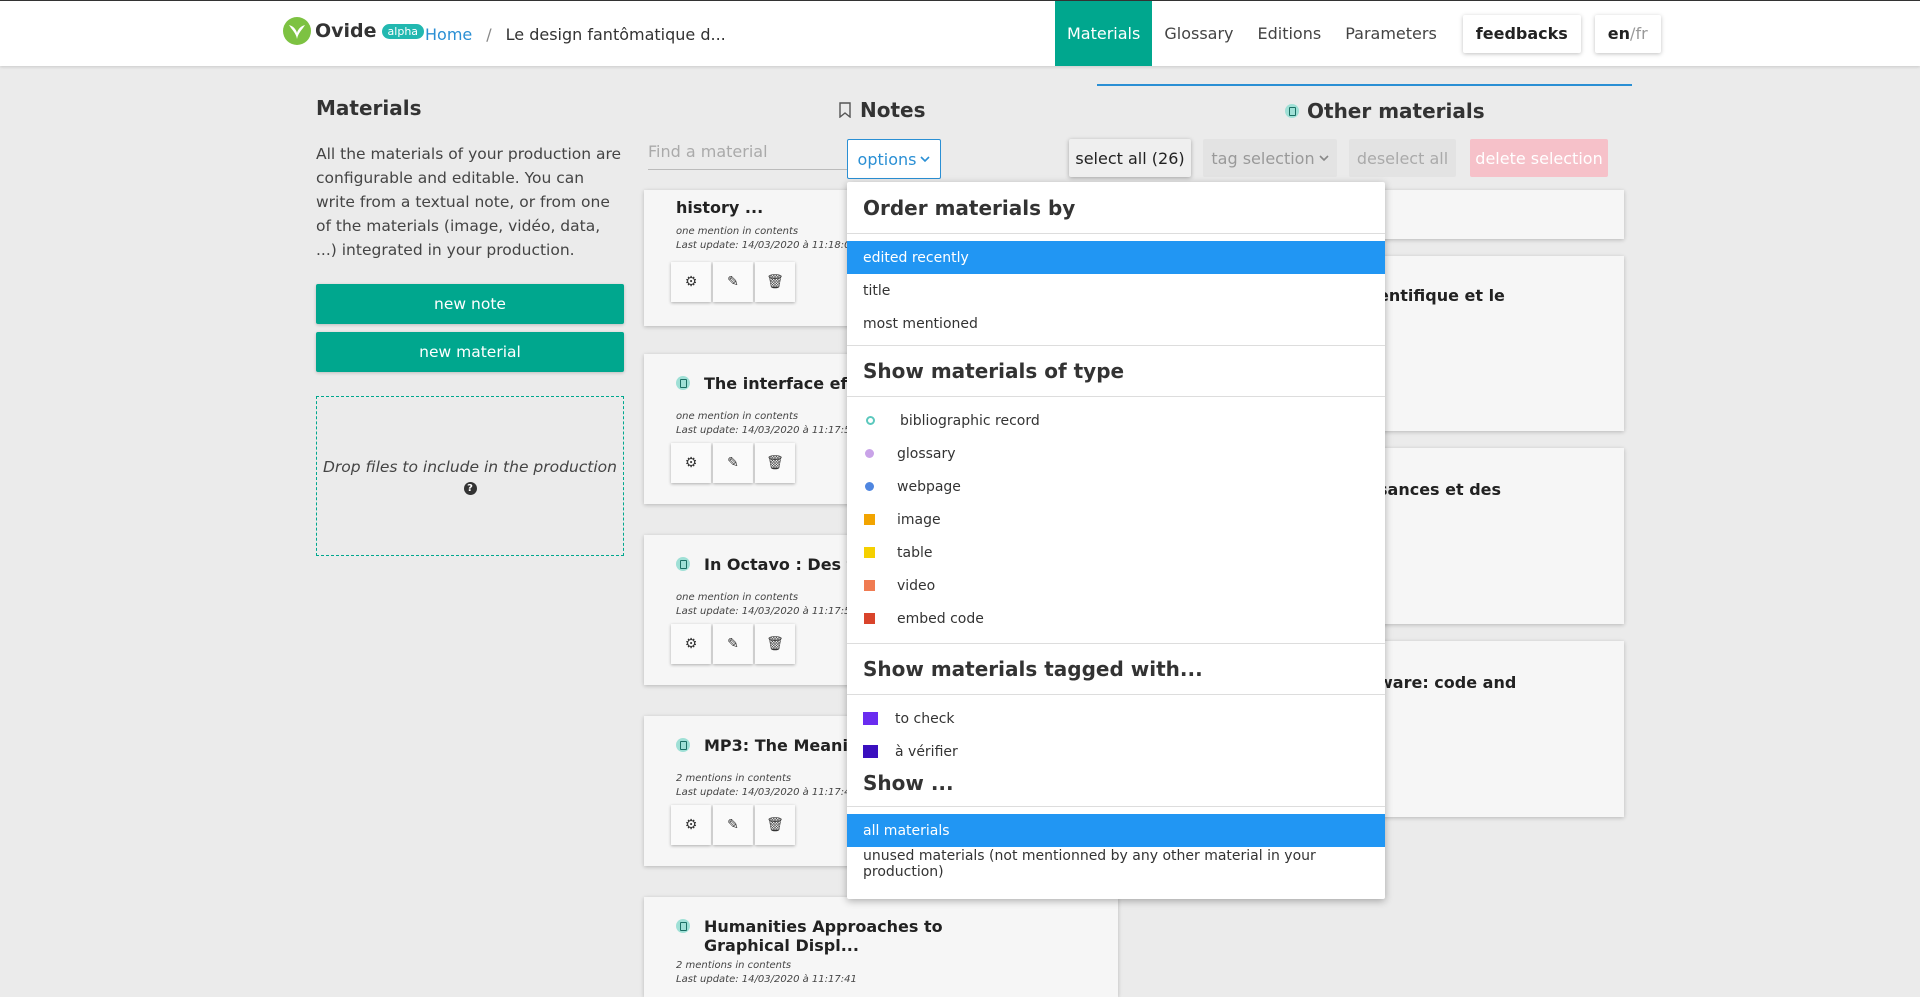 The width and height of the screenshot is (1920, 997). Describe the element at coordinates (869, 585) in the screenshot. I see `video-icon` at that location.